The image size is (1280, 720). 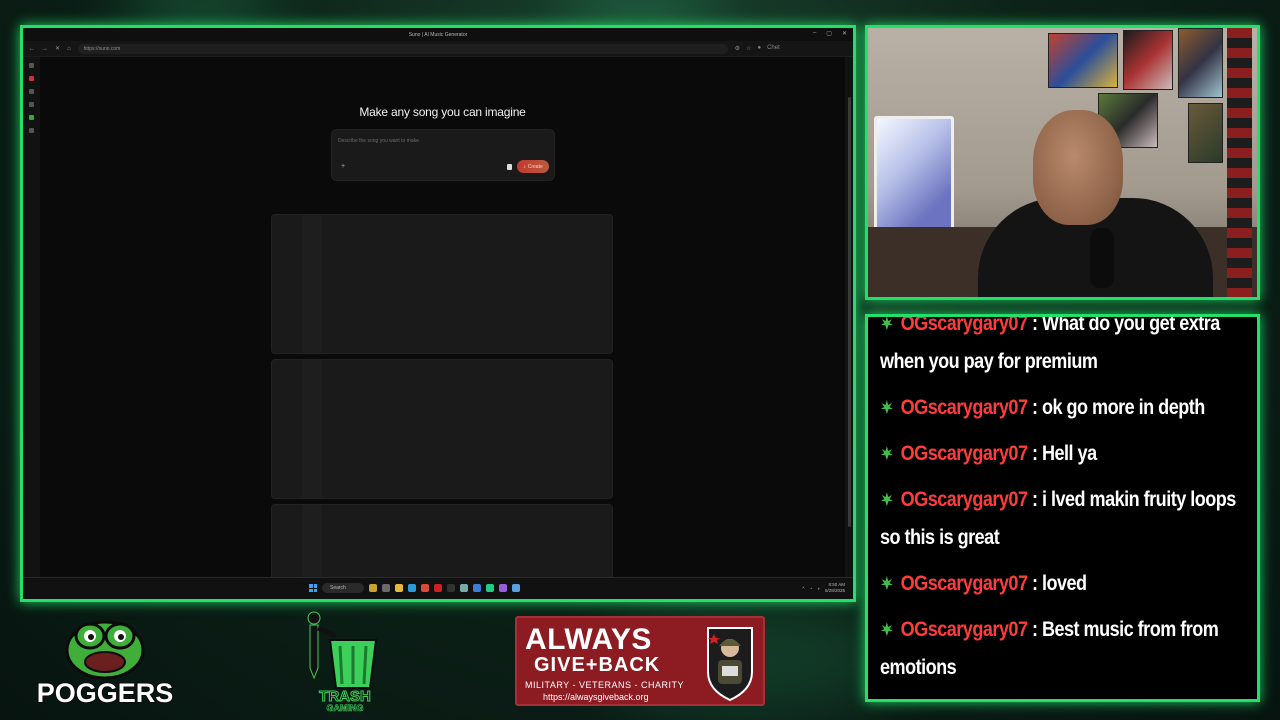 What do you see at coordinates (803, 588) in the screenshot?
I see `tray-chevron-icon: ^` at bounding box center [803, 588].